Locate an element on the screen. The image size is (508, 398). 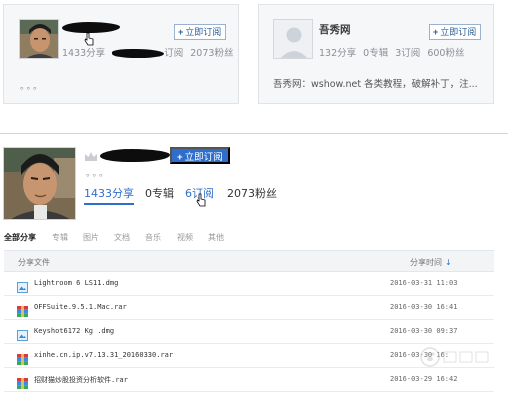
fan-count: 2073粉丝 is located at coordinates (211, 53).